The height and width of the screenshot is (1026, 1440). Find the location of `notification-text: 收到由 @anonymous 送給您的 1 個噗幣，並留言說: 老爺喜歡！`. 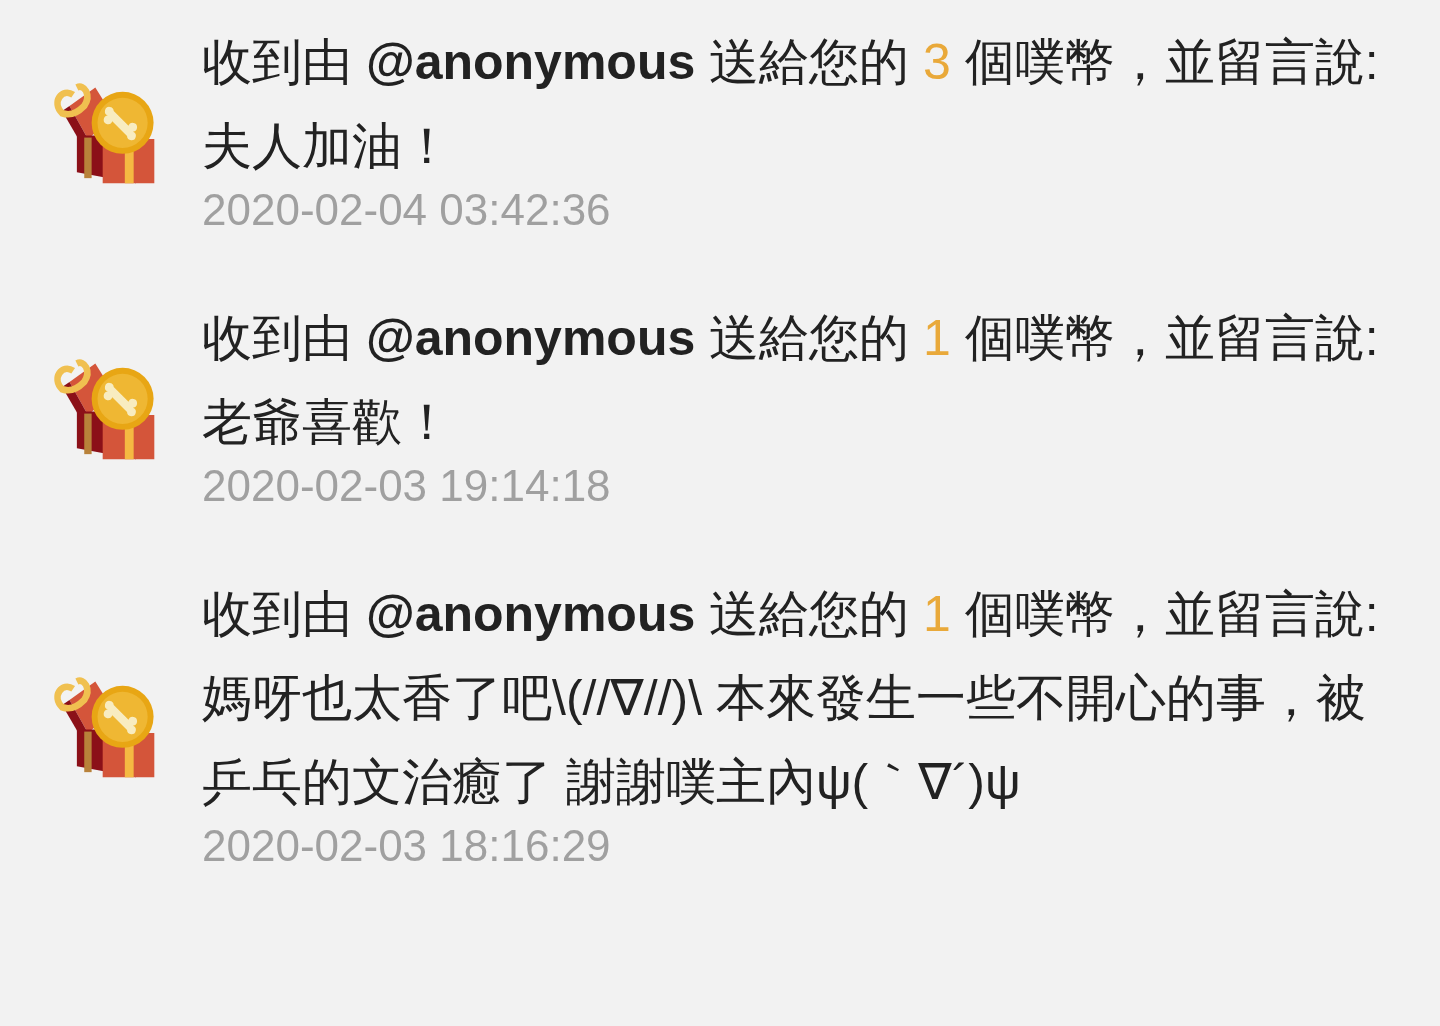

notification-text: 收到由 @anonymous 送給您的 1 個噗幣，並留言說: 老爺喜歡！ is located at coordinates (791, 380).